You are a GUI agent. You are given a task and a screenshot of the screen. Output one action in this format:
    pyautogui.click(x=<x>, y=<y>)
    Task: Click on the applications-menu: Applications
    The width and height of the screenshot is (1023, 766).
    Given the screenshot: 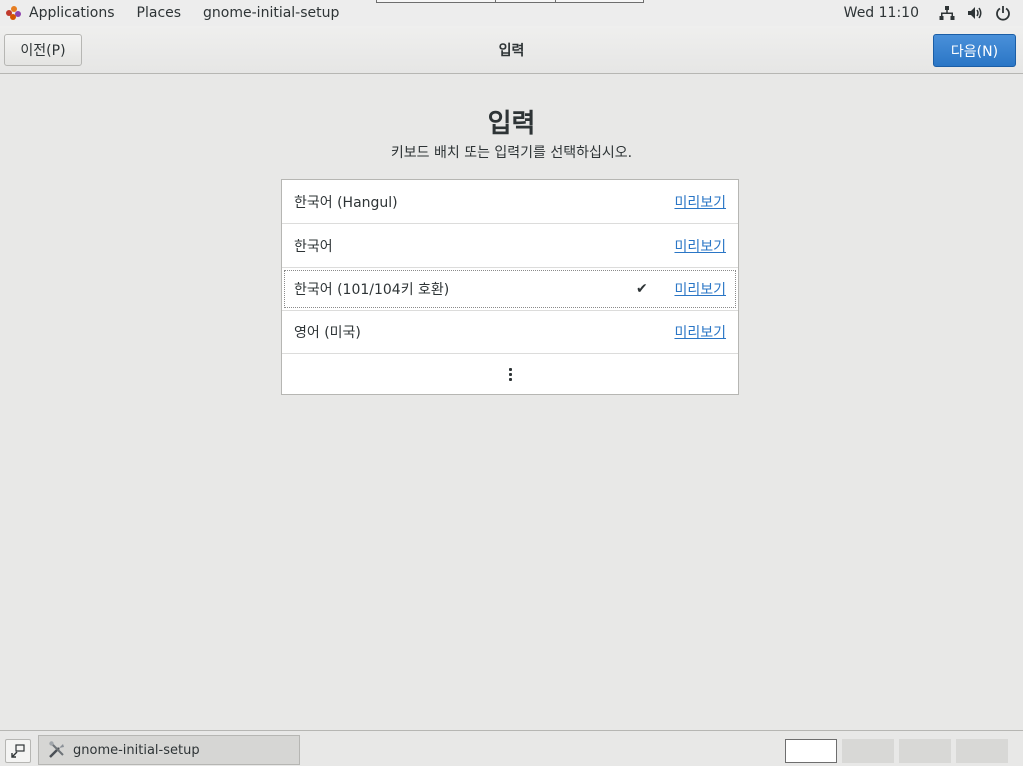 What is the action you would take?
    pyautogui.click(x=63, y=13)
    